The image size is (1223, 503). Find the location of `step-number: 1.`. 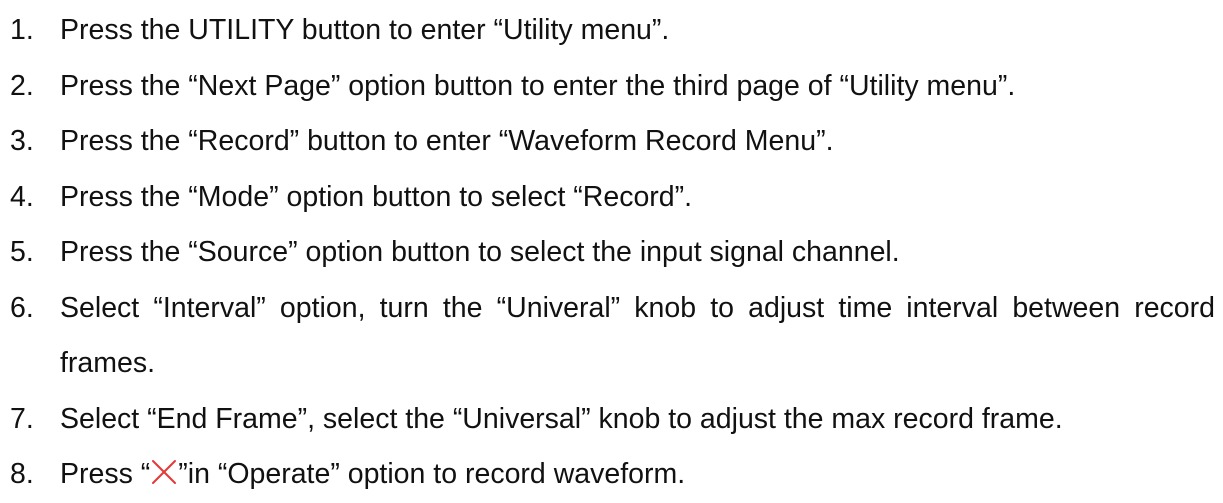

step-number: 1. is located at coordinates (22, 30).